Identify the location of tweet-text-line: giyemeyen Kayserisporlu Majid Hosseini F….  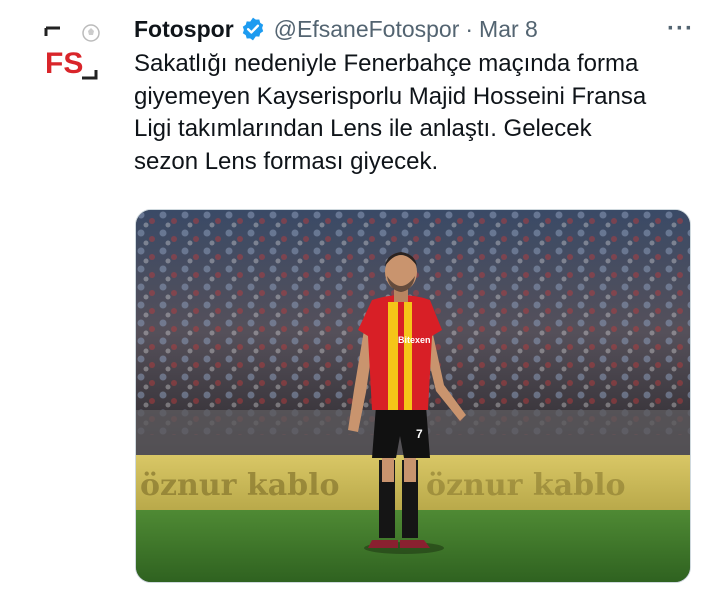
(390, 96).